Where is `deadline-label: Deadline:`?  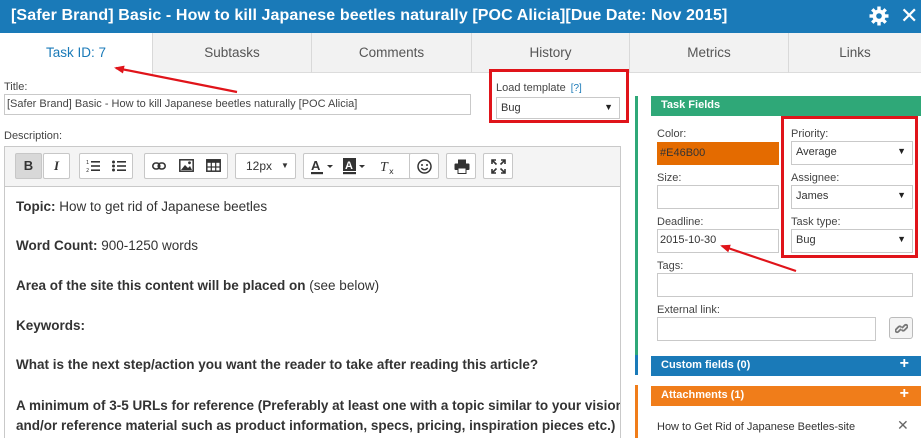 deadline-label: Deadline: is located at coordinates (680, 222).